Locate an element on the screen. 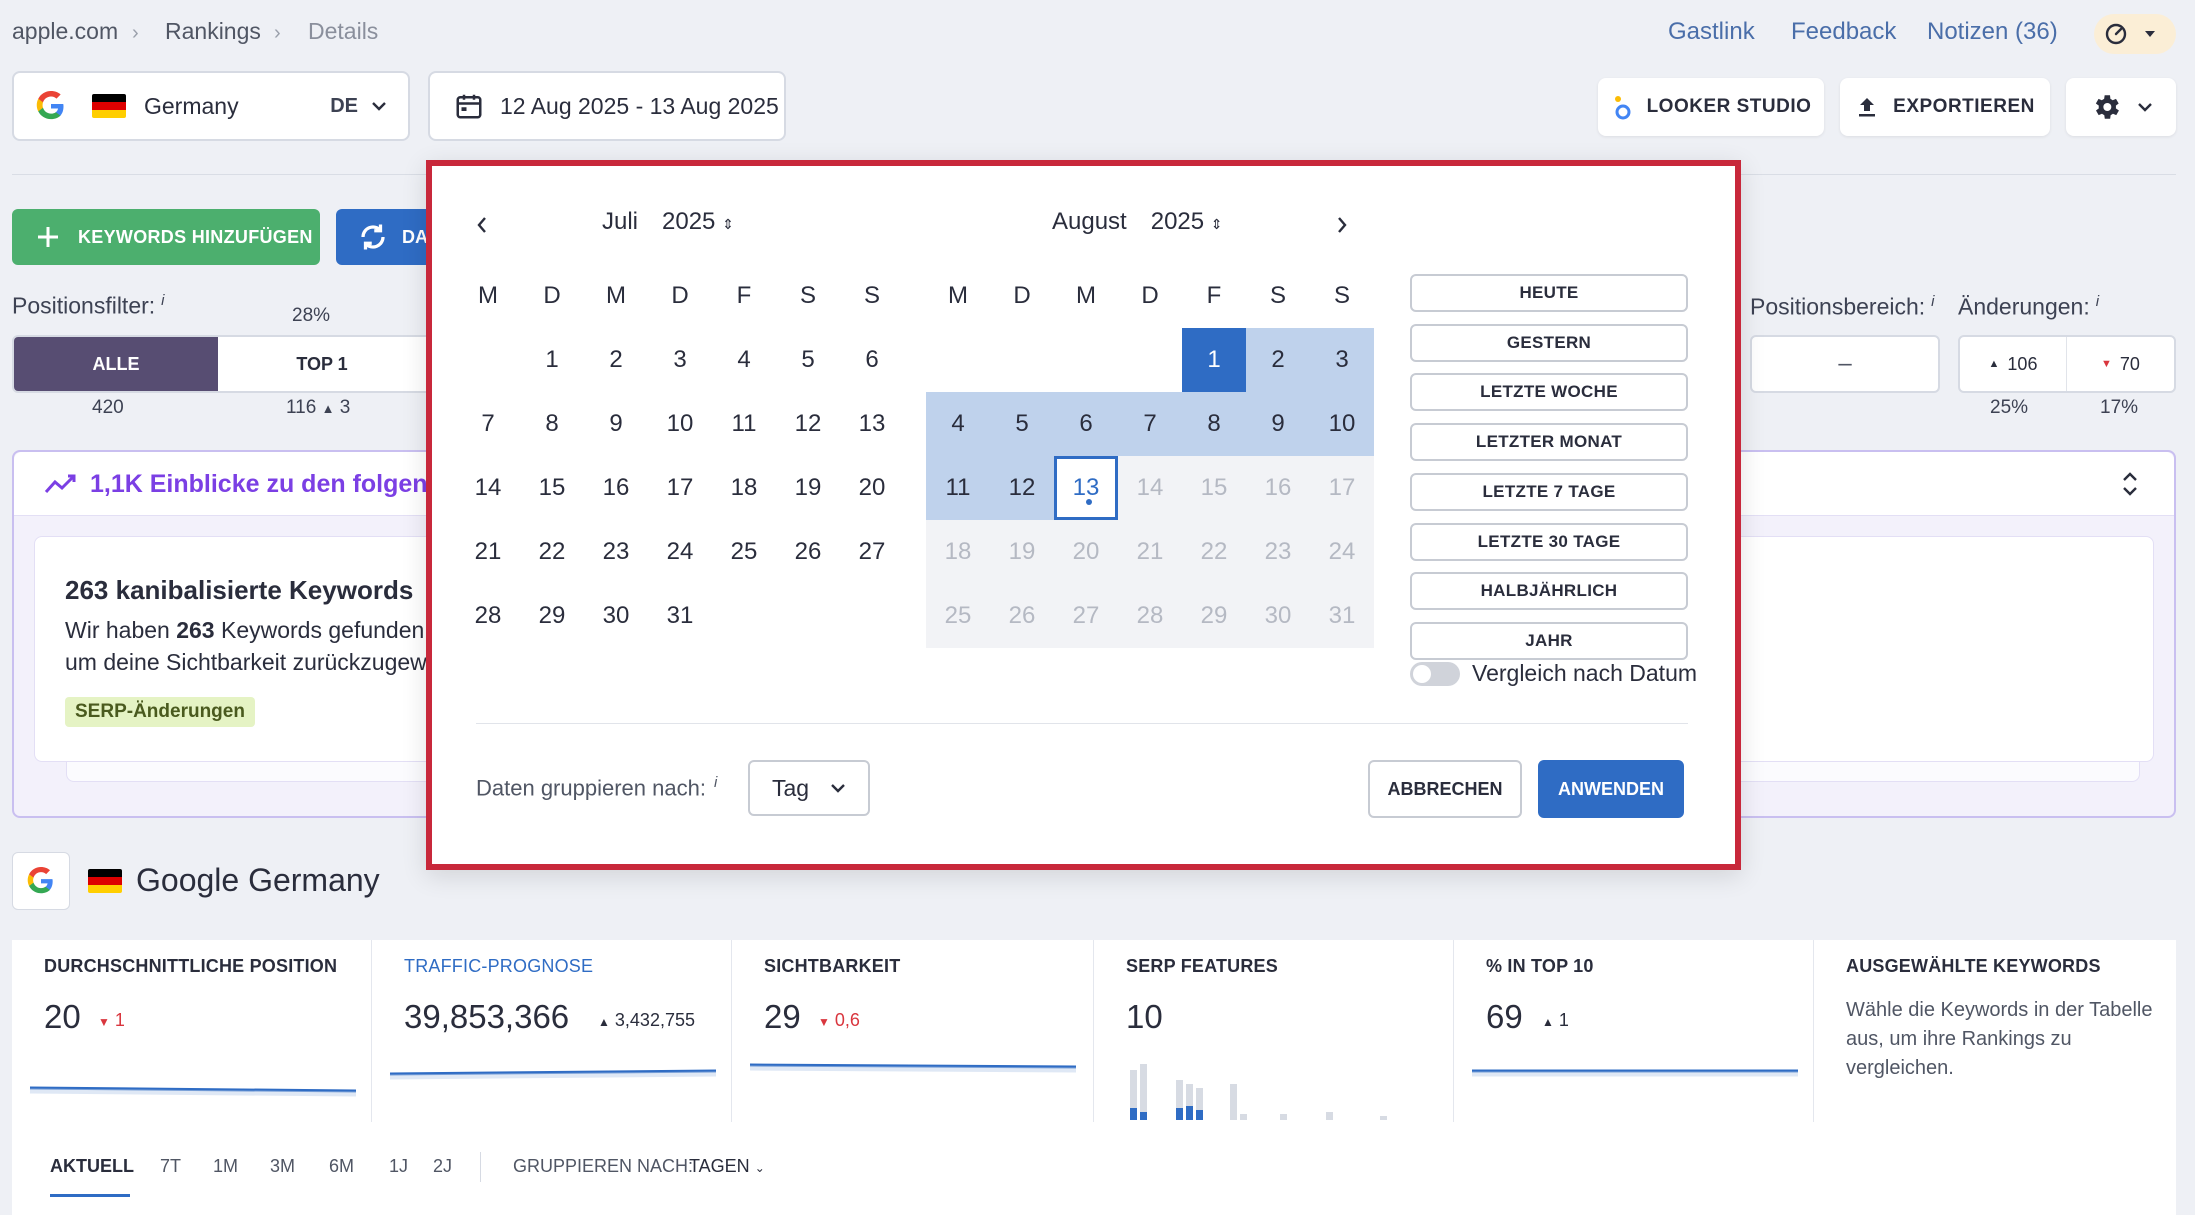 The image size is (2195, 1215). right-year-select: 2025 ⇕ is located at coordinates (1187, 222).